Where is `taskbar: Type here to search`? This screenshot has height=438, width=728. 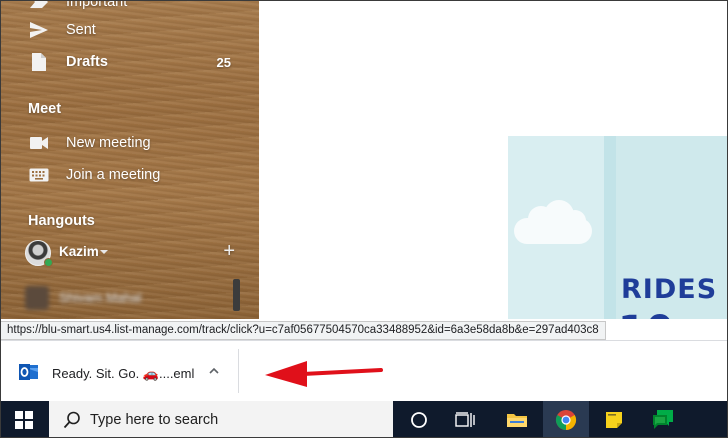
taskbar: Type here to search is located at coordinates (364, 419).